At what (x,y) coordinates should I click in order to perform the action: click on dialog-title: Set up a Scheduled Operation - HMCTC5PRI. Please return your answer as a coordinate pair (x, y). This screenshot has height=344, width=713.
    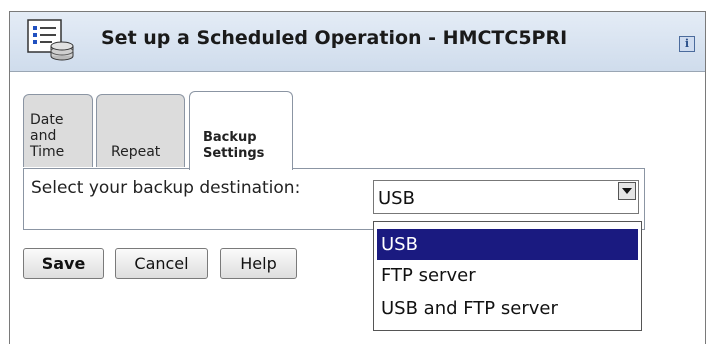
    Looking at the image, I should click on (334, 38).